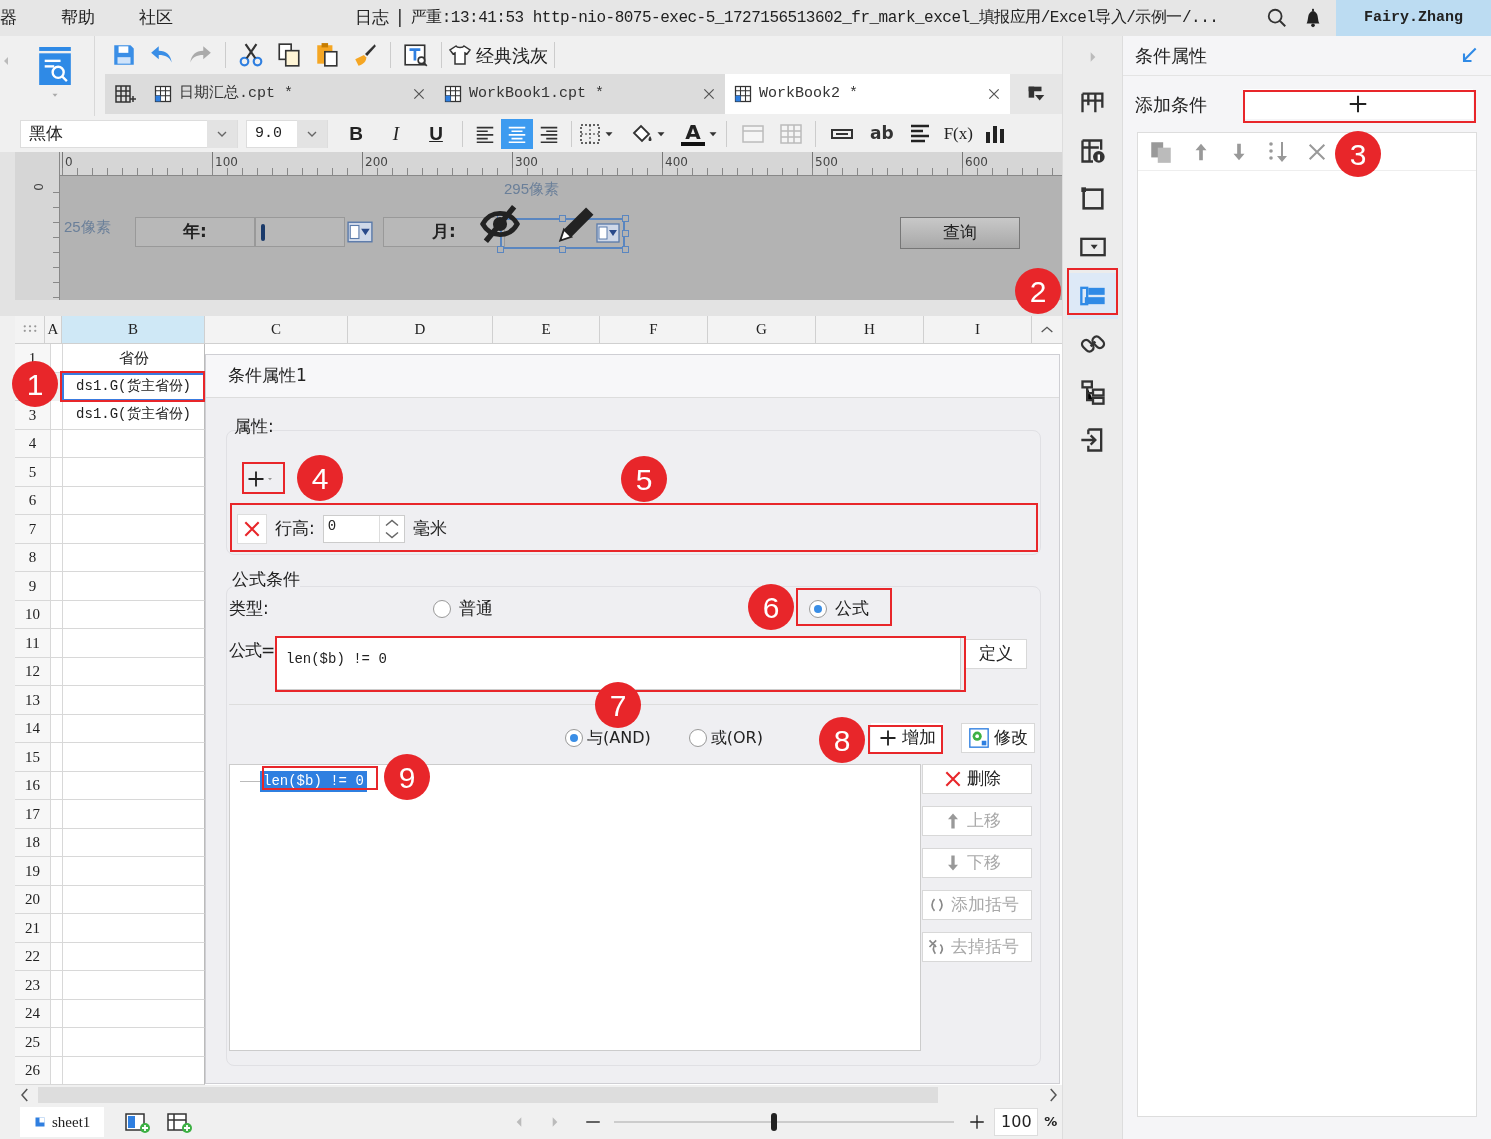 The height and width of the screenshot is (1139, 1491). What do you see at coordinates (32, 671) in the screenshot?
I see `row-header: 12` at bounding box center [32, 671].